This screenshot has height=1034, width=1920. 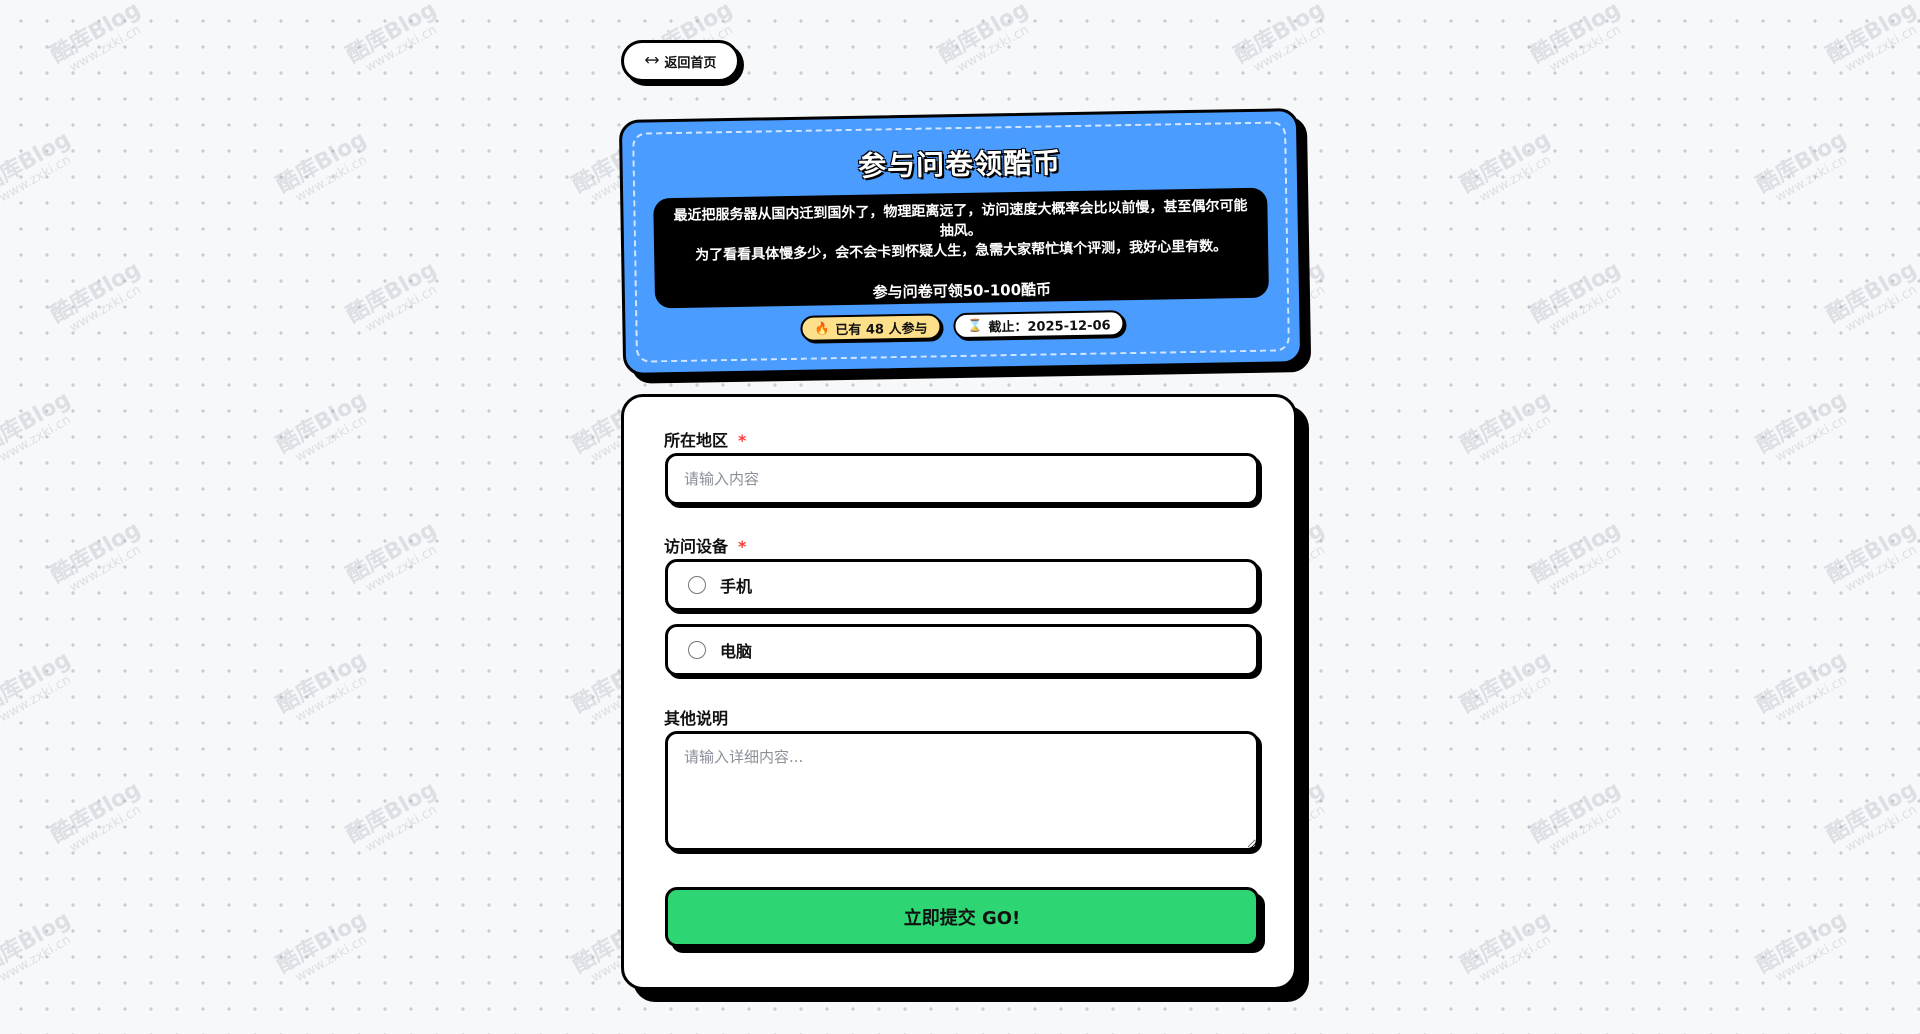 What do you see at coordinates (1049, 326) in the screenshot?
I see `deadline-text: 截止：2025-12-06` at bounding box center [1049, 326].